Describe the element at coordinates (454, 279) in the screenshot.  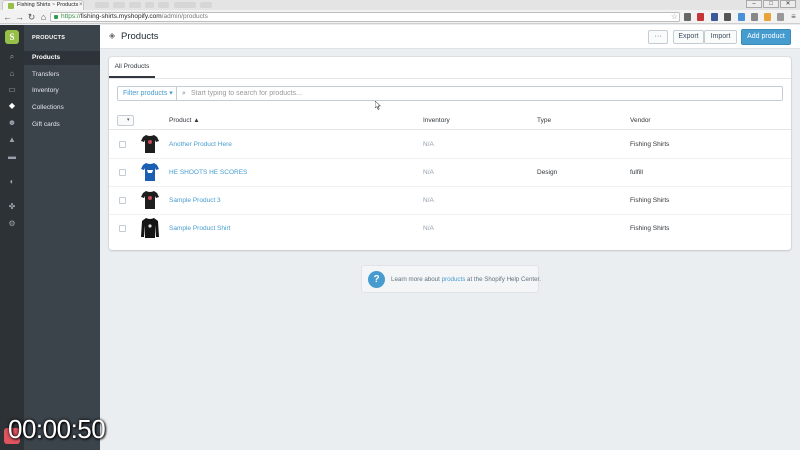
I see `help-products-link: products` at that location.